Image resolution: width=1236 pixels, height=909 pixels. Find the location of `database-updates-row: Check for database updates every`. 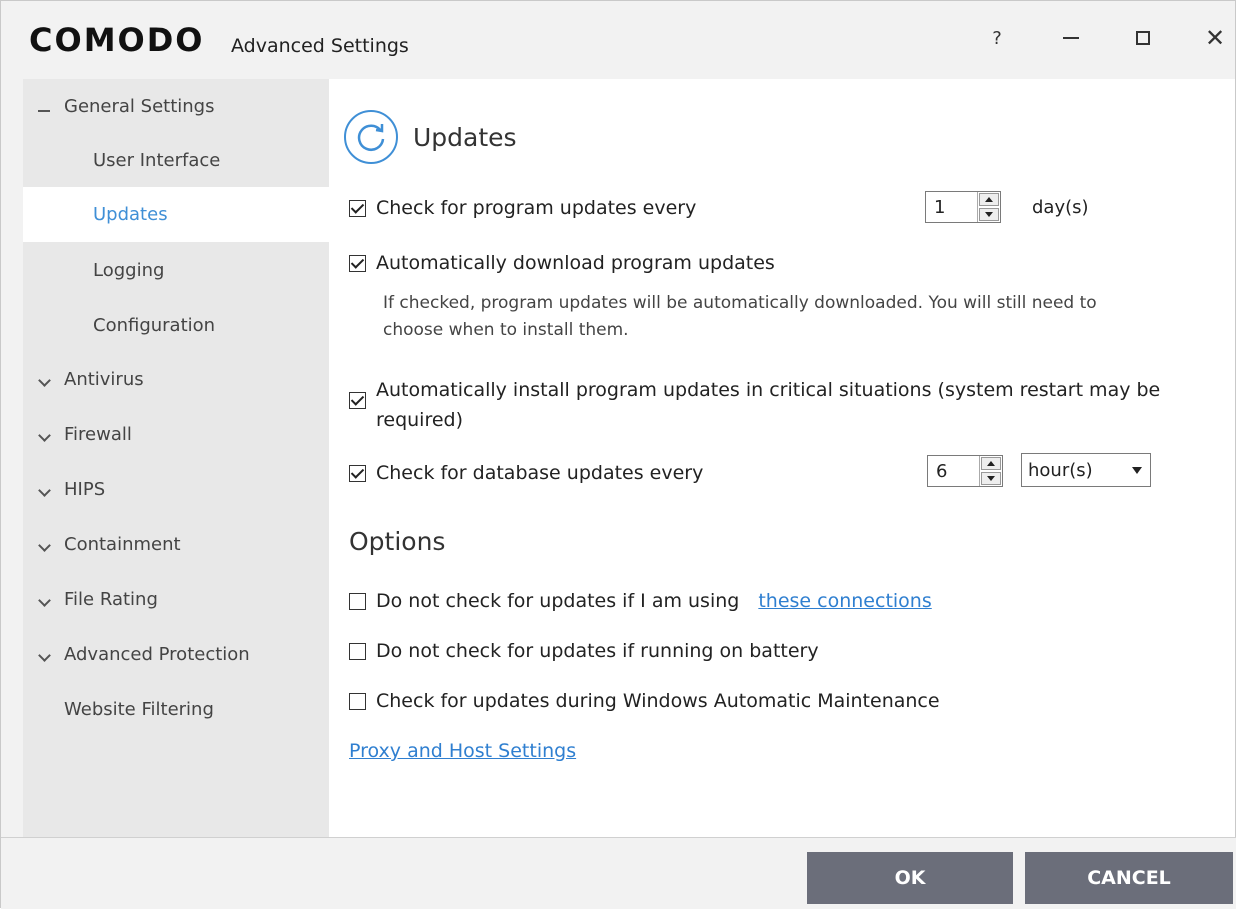

database-updates-row: Check for database updates every is located at coordinates (526, 473).